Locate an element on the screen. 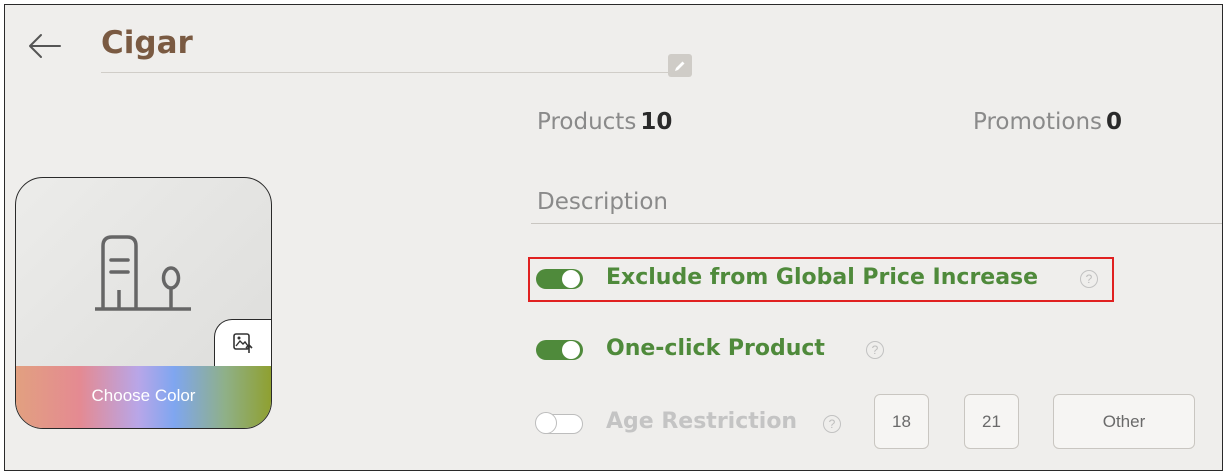 The image size is (1223, 475). choose-color-button: Choose Color is located at coordinates (143, 397).